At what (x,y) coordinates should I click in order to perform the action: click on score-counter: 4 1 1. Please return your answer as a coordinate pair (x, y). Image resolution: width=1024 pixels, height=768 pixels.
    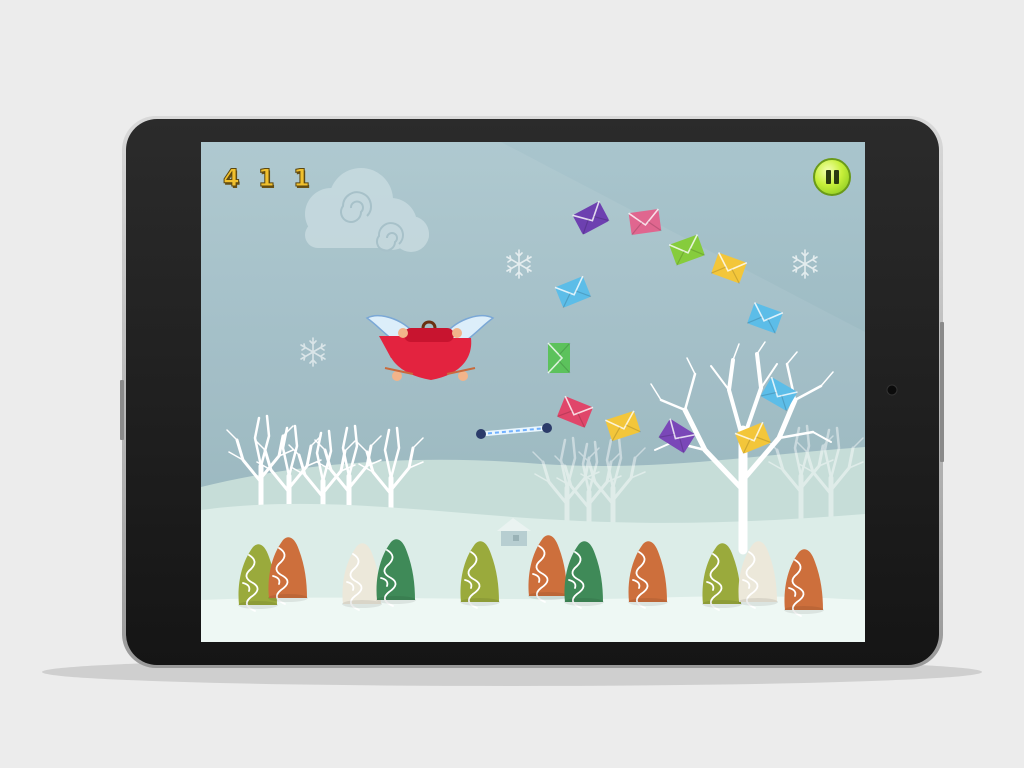
    Looking at the image, I should click on (269, 178).